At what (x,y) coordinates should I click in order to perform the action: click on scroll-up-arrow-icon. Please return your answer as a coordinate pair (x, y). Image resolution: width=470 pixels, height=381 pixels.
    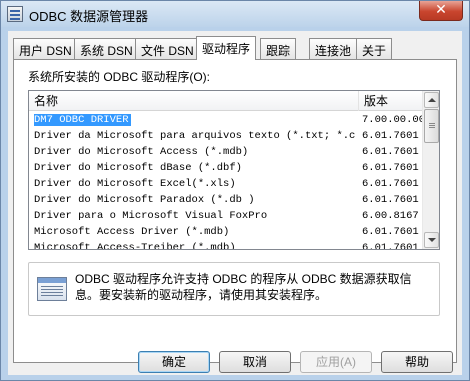
    Looking at the image, I should click on (431, 100).